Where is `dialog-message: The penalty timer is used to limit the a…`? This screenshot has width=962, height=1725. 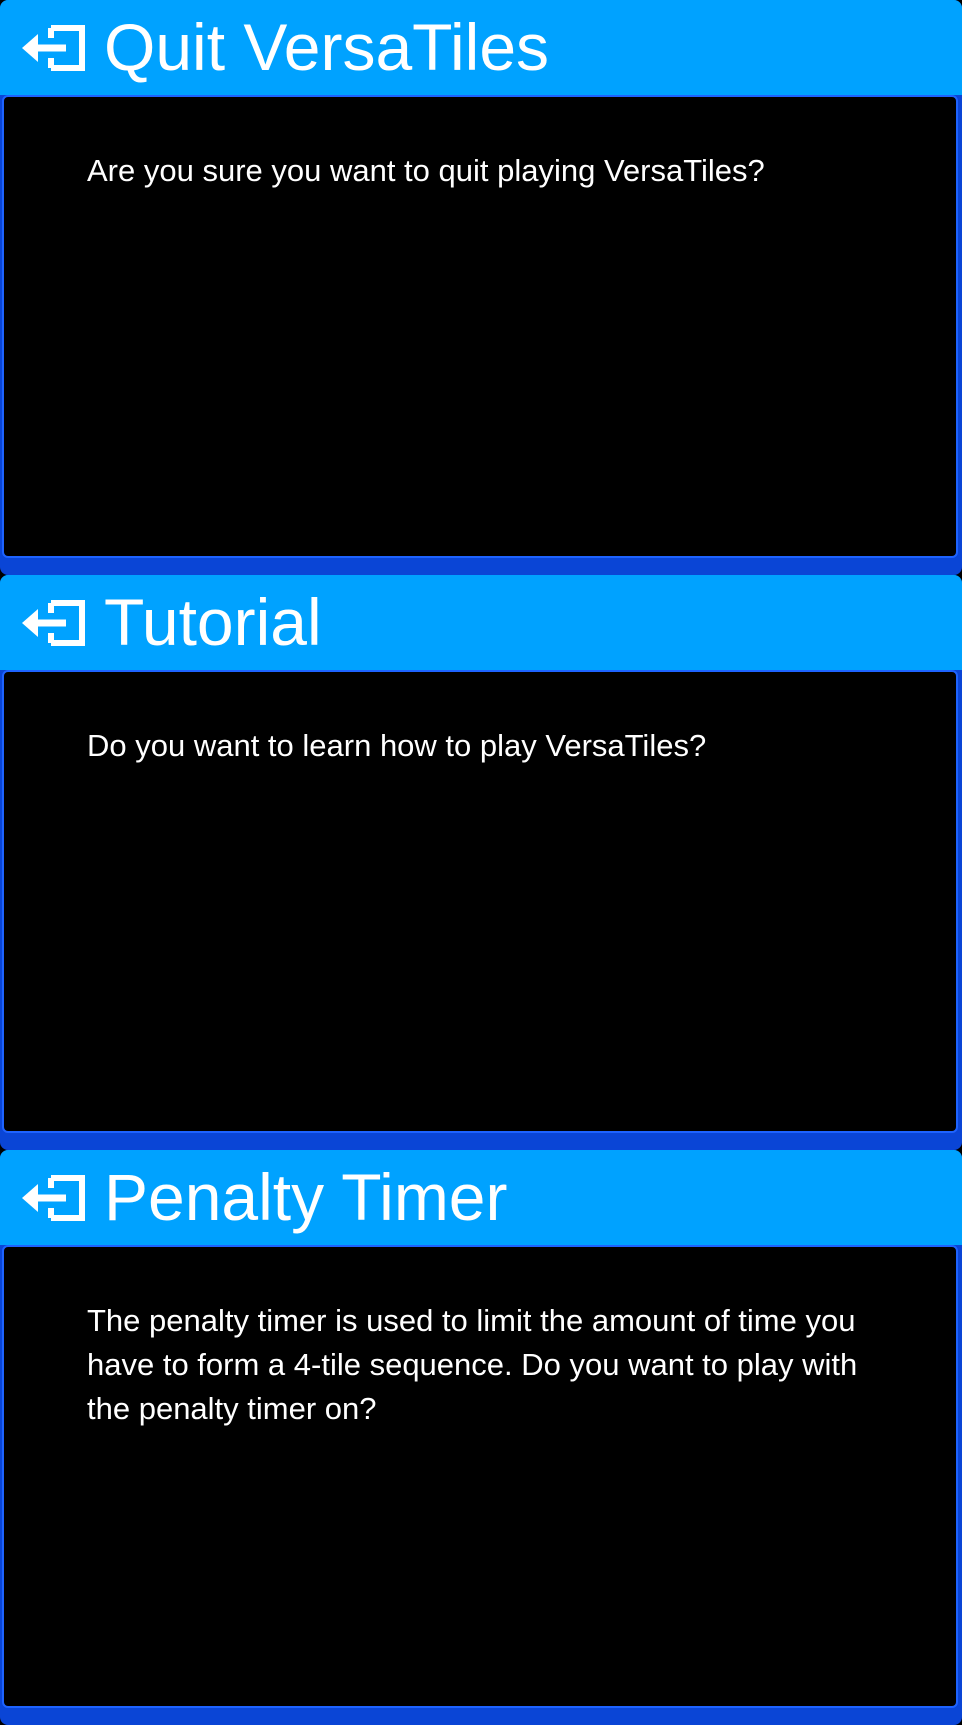
dialog-message: The penalty timer is used to limit the a… is located at coordinates (472, 1364).